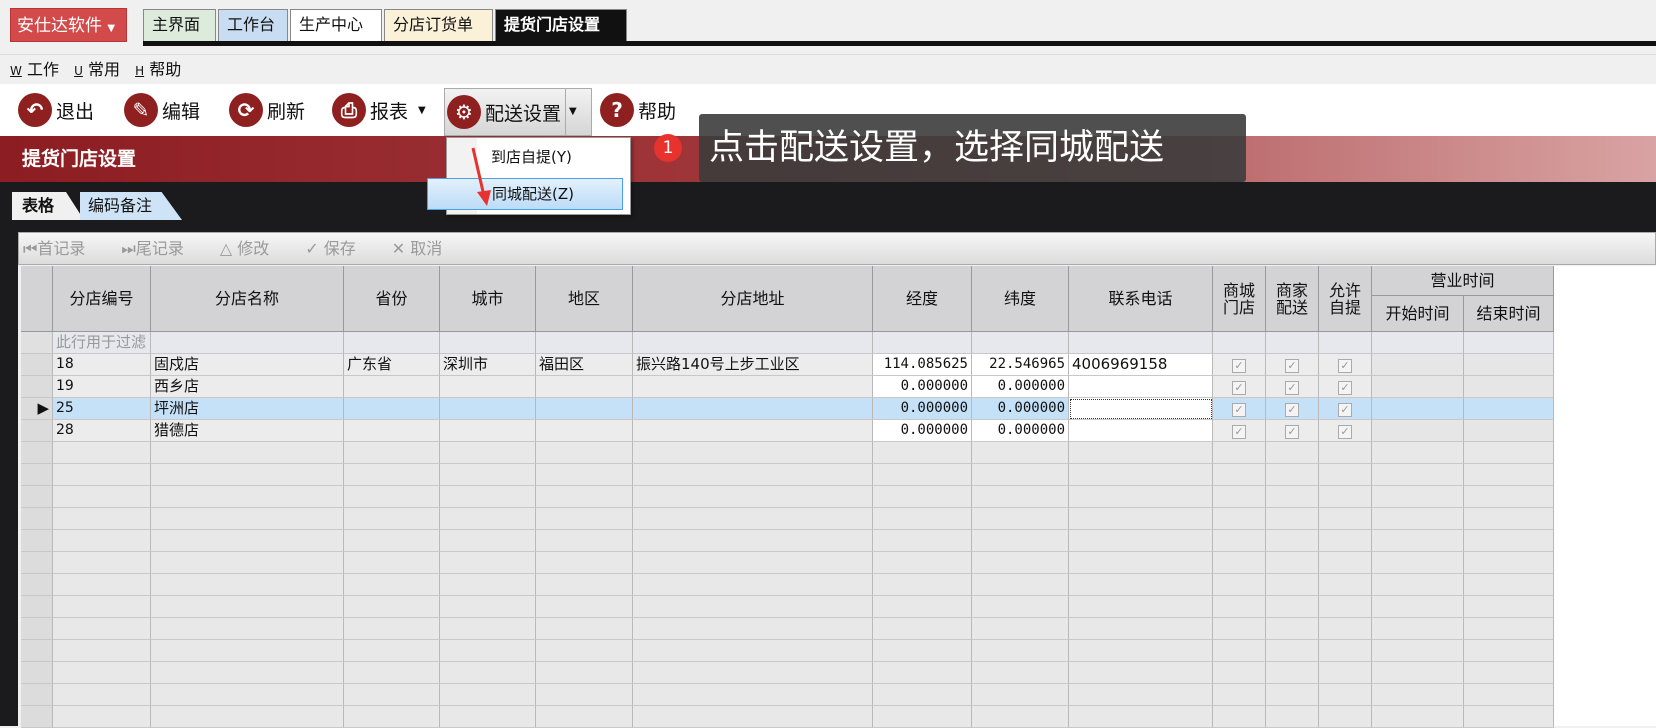  I want to click on table-cell: 深圳市, so click(488, 365).